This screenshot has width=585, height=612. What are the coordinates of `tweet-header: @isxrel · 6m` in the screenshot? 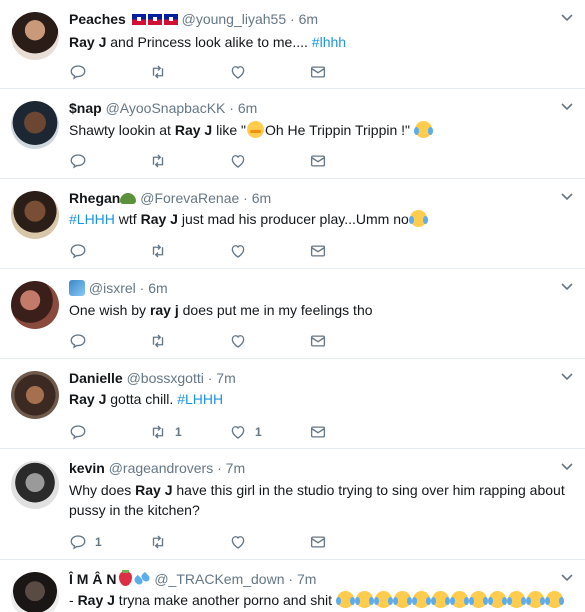 It's located at (312, 288).